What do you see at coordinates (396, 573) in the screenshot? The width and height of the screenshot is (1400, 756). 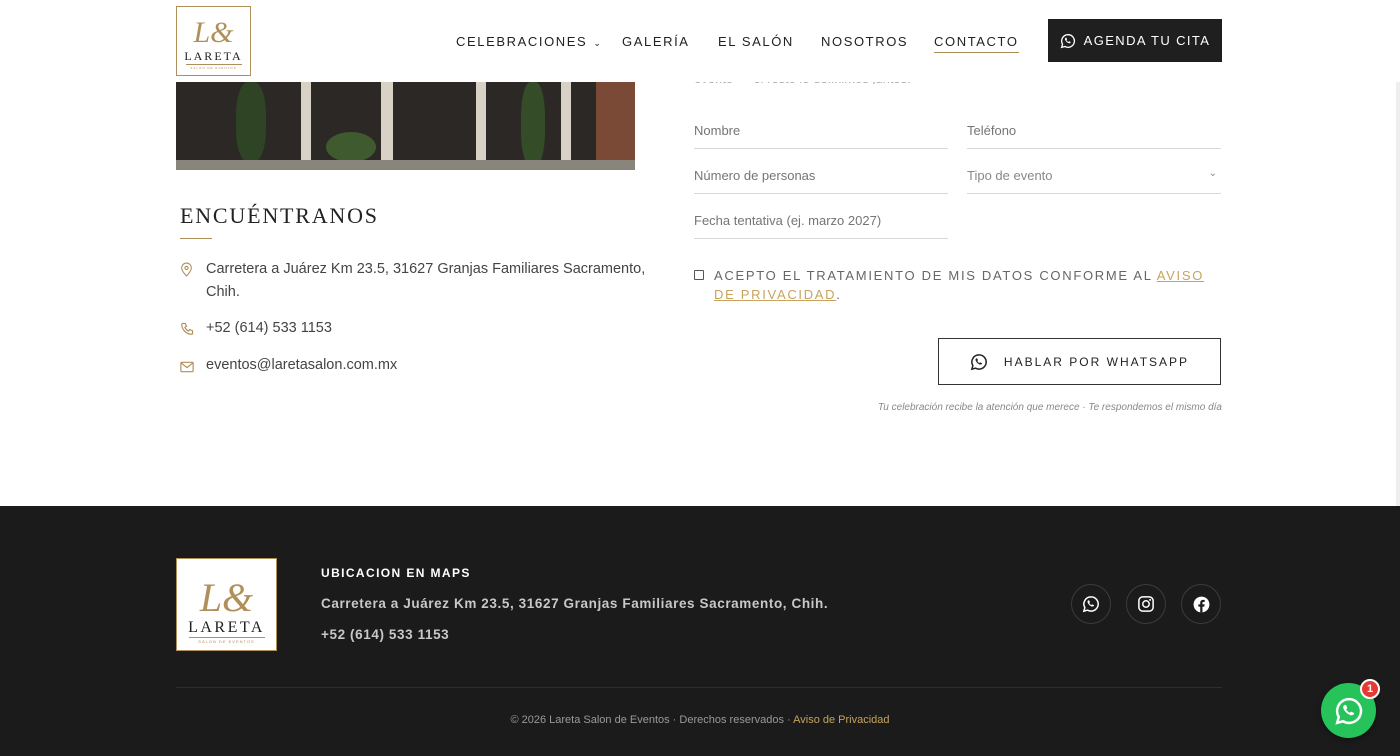 I see `footer-maps-heading: UBICACION EN MAPS` at bounding box center [396, 573].